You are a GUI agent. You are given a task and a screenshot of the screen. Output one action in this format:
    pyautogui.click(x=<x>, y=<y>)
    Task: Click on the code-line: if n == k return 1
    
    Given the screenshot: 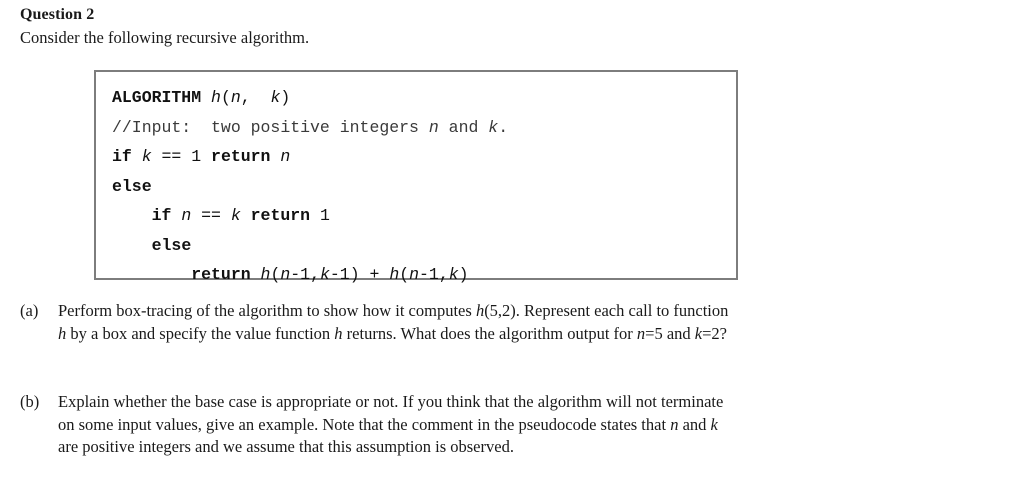 What is the action you would take?
    pyautogui.click(x=310, y=216)
    